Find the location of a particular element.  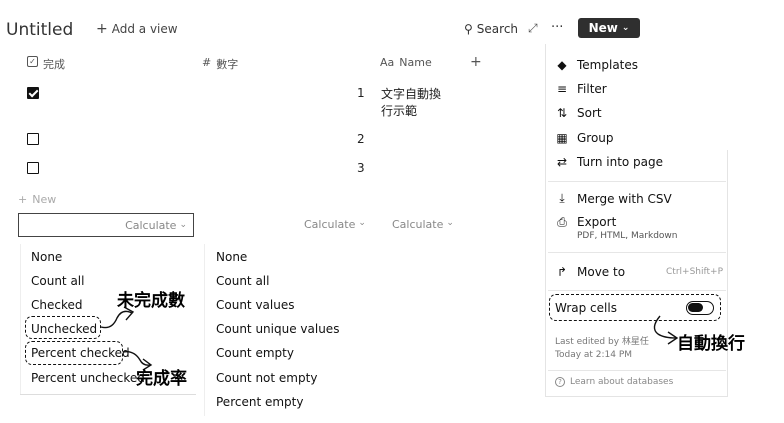

last-edited-text: Last edited by 林星任 is located at coordinates (602, 342).